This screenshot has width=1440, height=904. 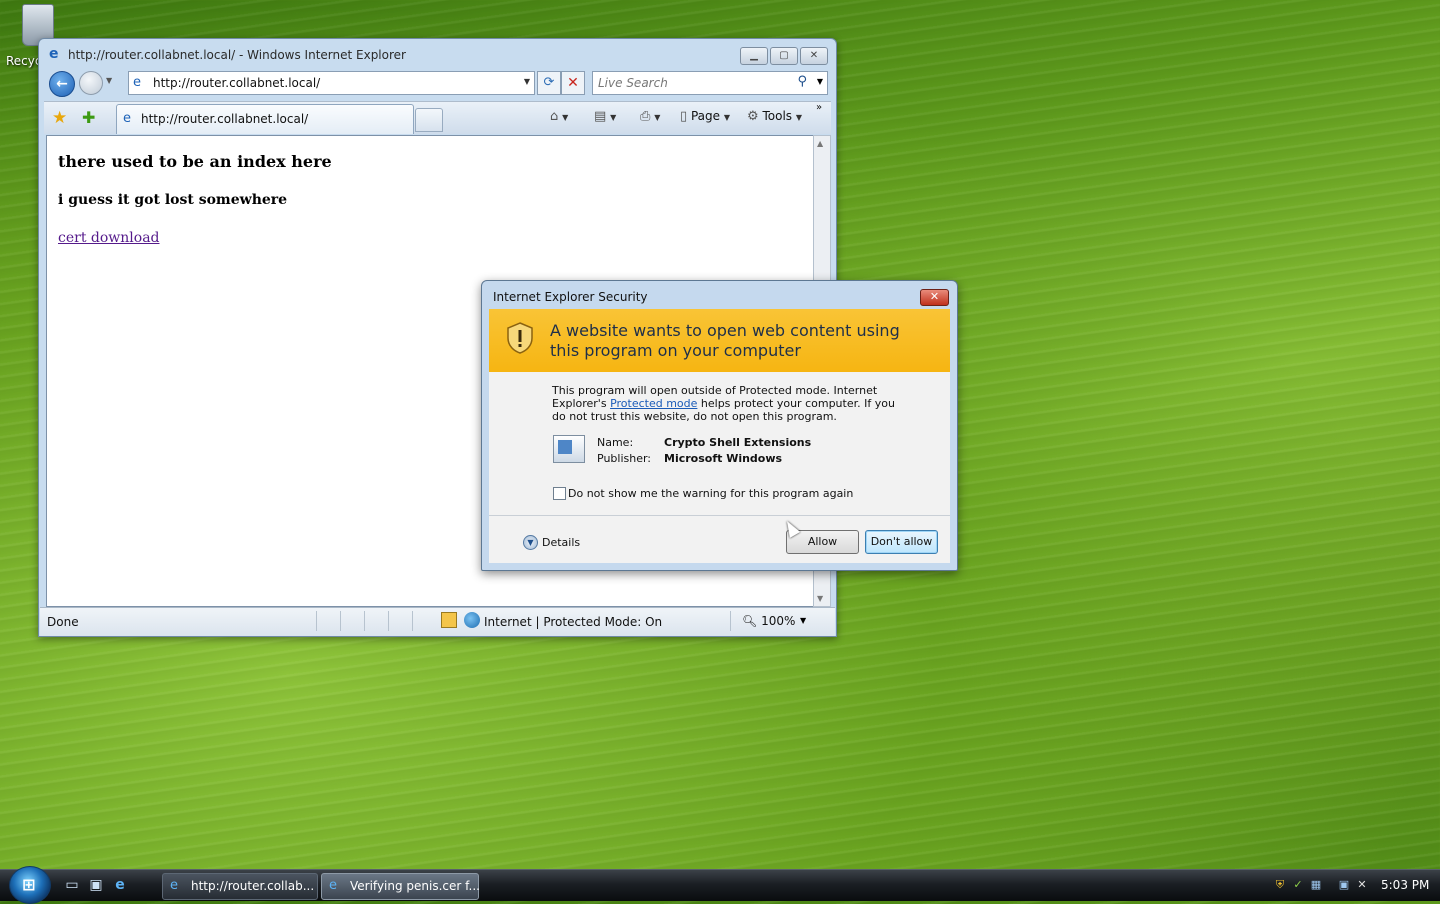 I want to click on add-to-favorites-icon: ✚, so click(x=88, y=117).